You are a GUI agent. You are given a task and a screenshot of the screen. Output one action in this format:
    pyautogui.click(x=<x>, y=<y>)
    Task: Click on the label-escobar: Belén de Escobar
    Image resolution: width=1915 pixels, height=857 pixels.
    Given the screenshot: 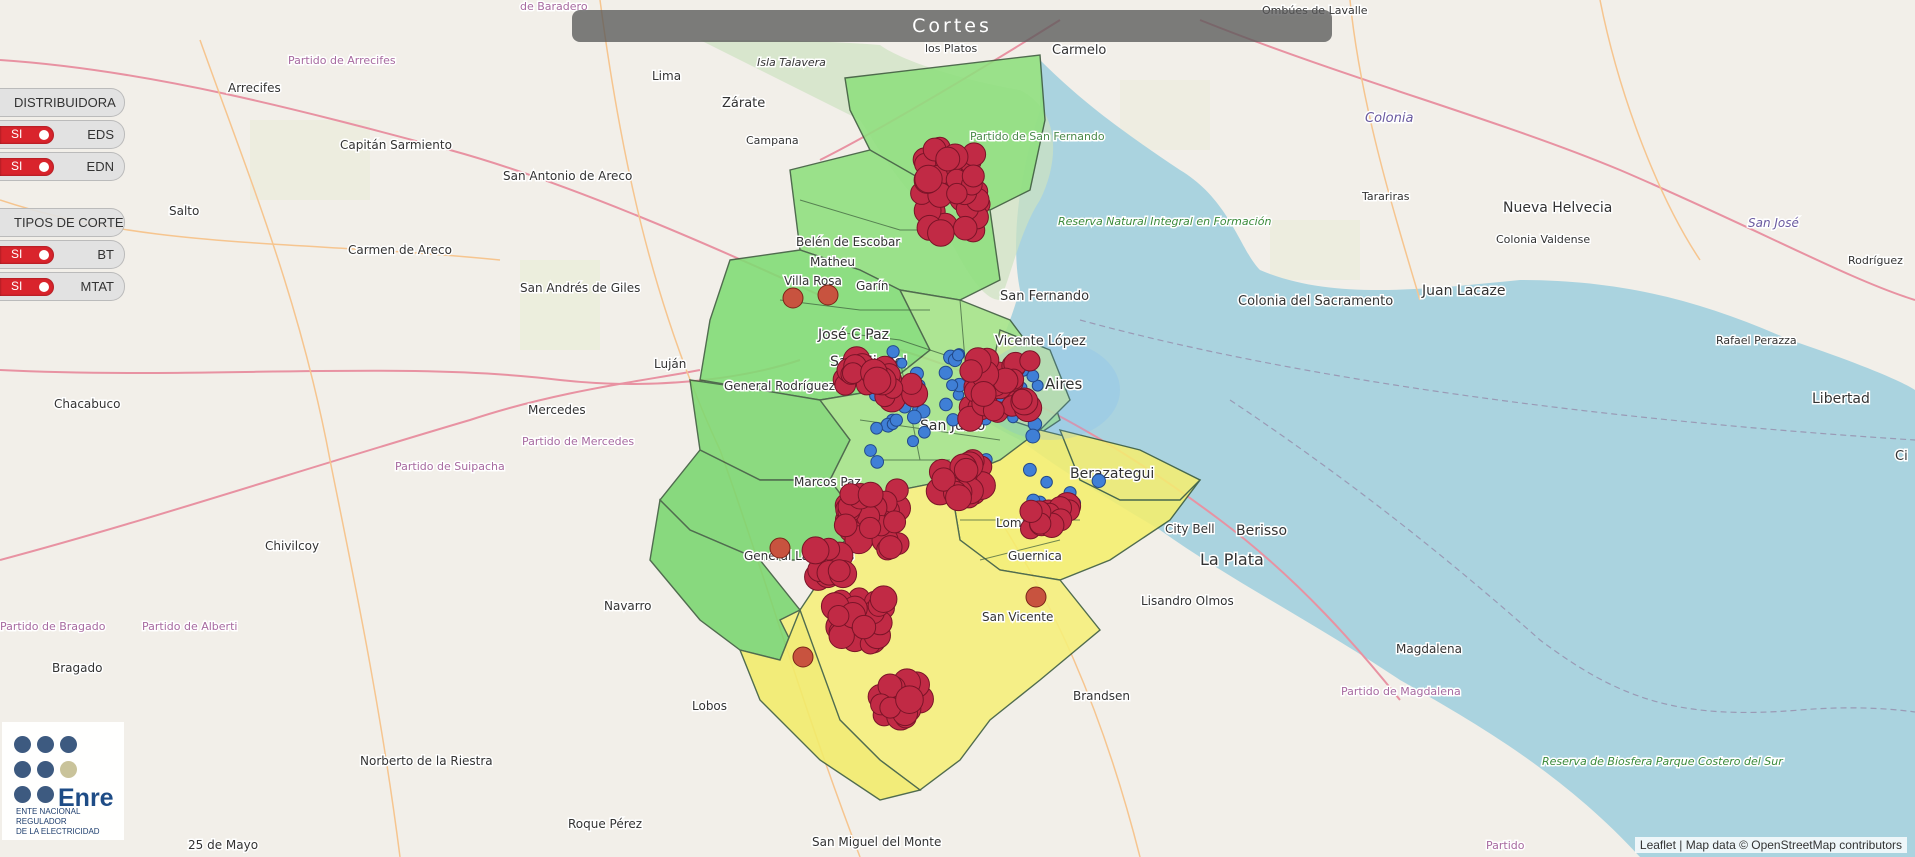 What is the action you would take?
    pyautogui.click(x=848, y=242)
    